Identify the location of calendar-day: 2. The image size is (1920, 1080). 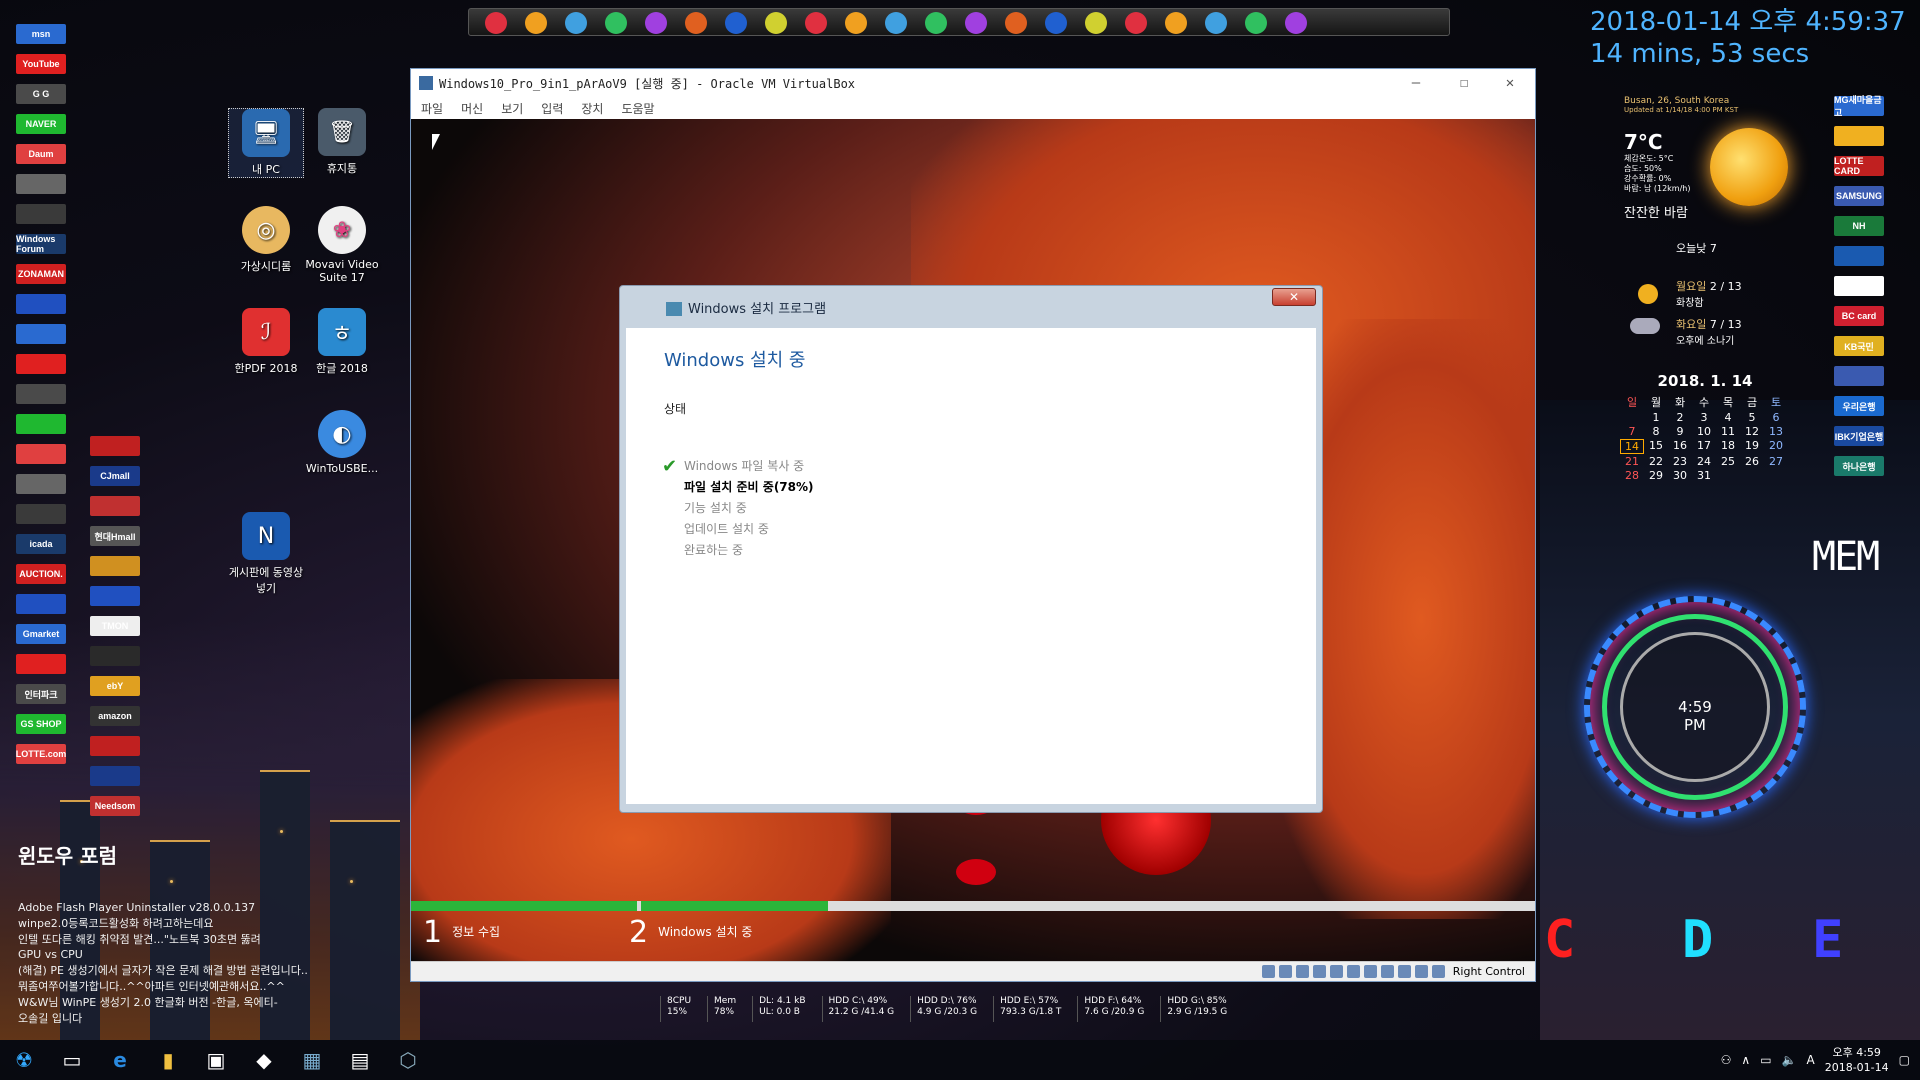
(1680, 417).